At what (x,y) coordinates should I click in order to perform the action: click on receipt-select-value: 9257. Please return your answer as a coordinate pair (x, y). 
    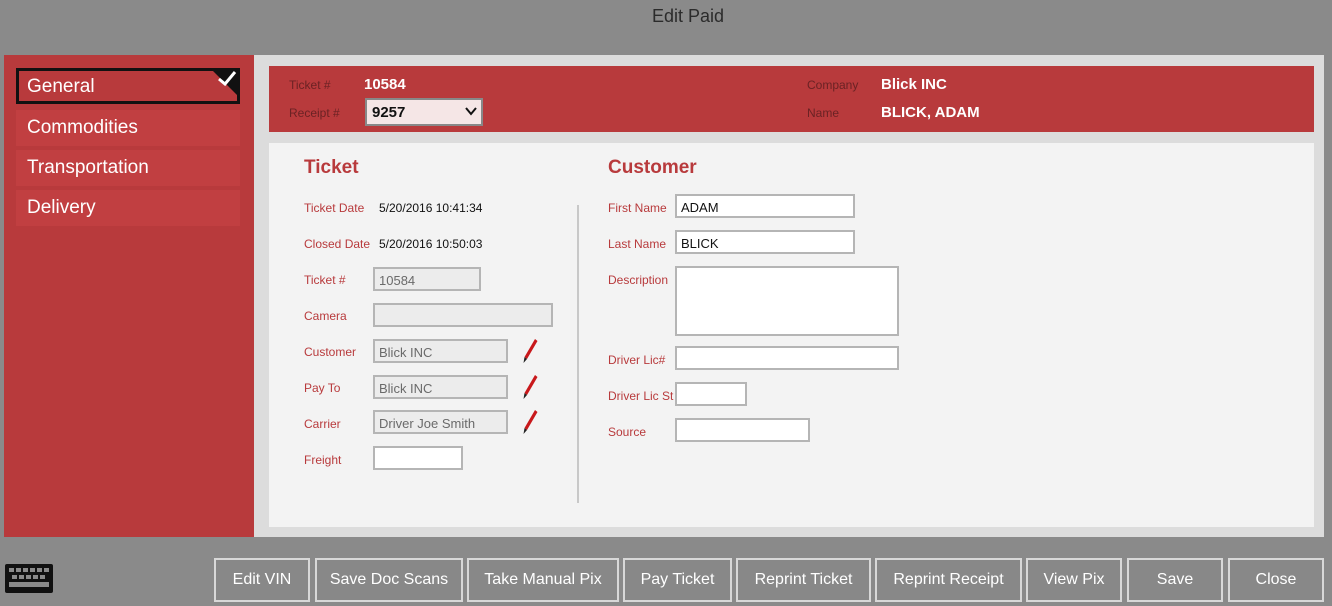
    Looking at the image, I should click on (389, 112).